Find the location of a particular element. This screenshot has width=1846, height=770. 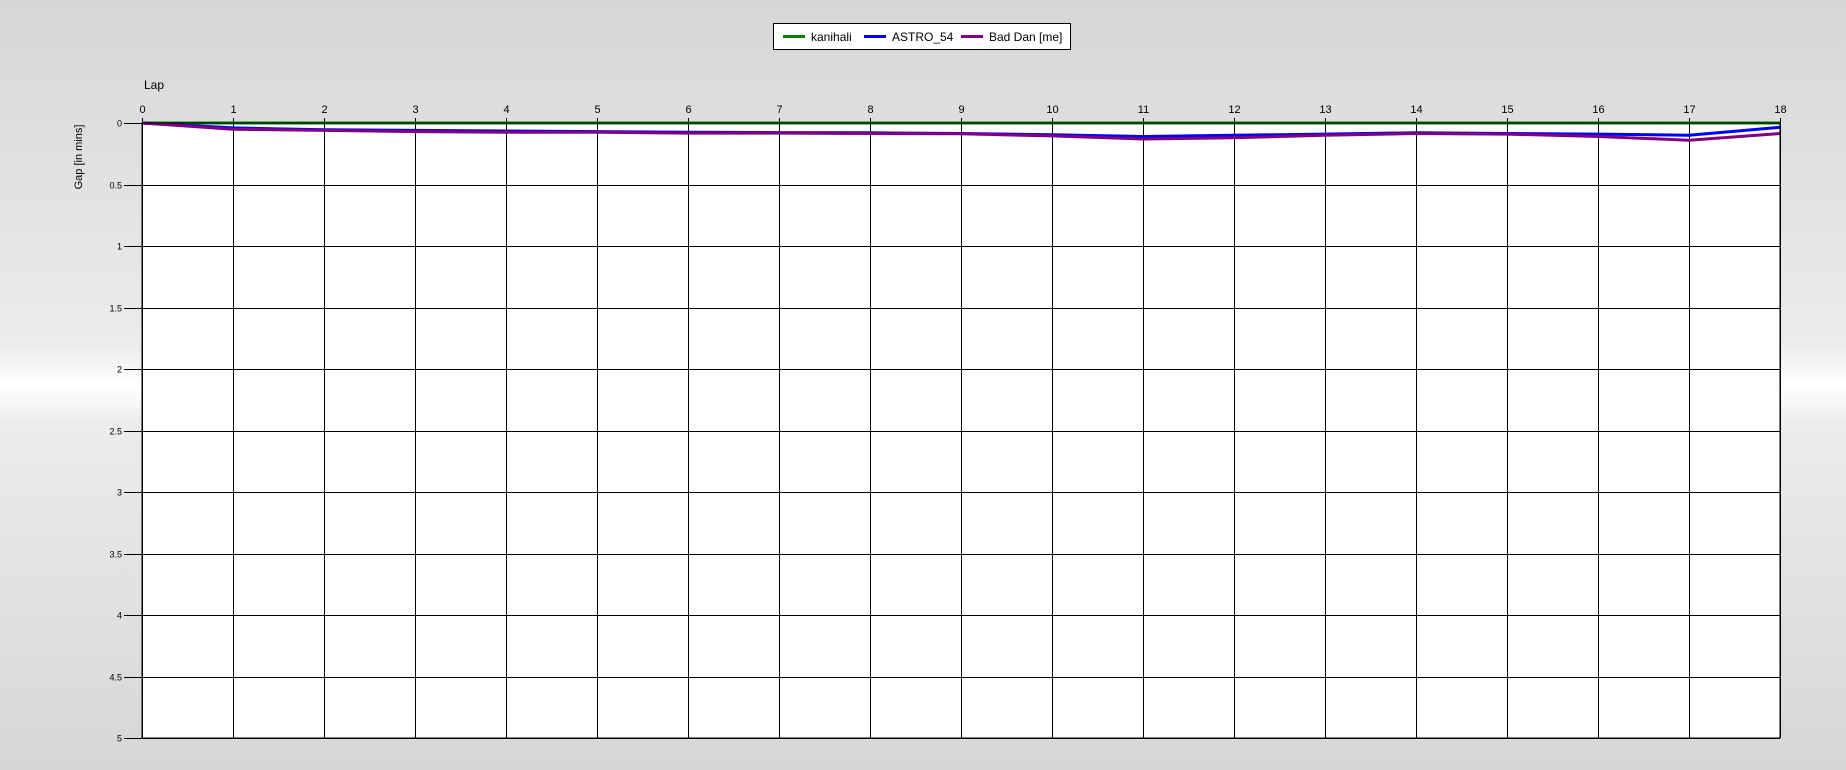

x-tick-label: 7 is located at coordinates (779, 110).